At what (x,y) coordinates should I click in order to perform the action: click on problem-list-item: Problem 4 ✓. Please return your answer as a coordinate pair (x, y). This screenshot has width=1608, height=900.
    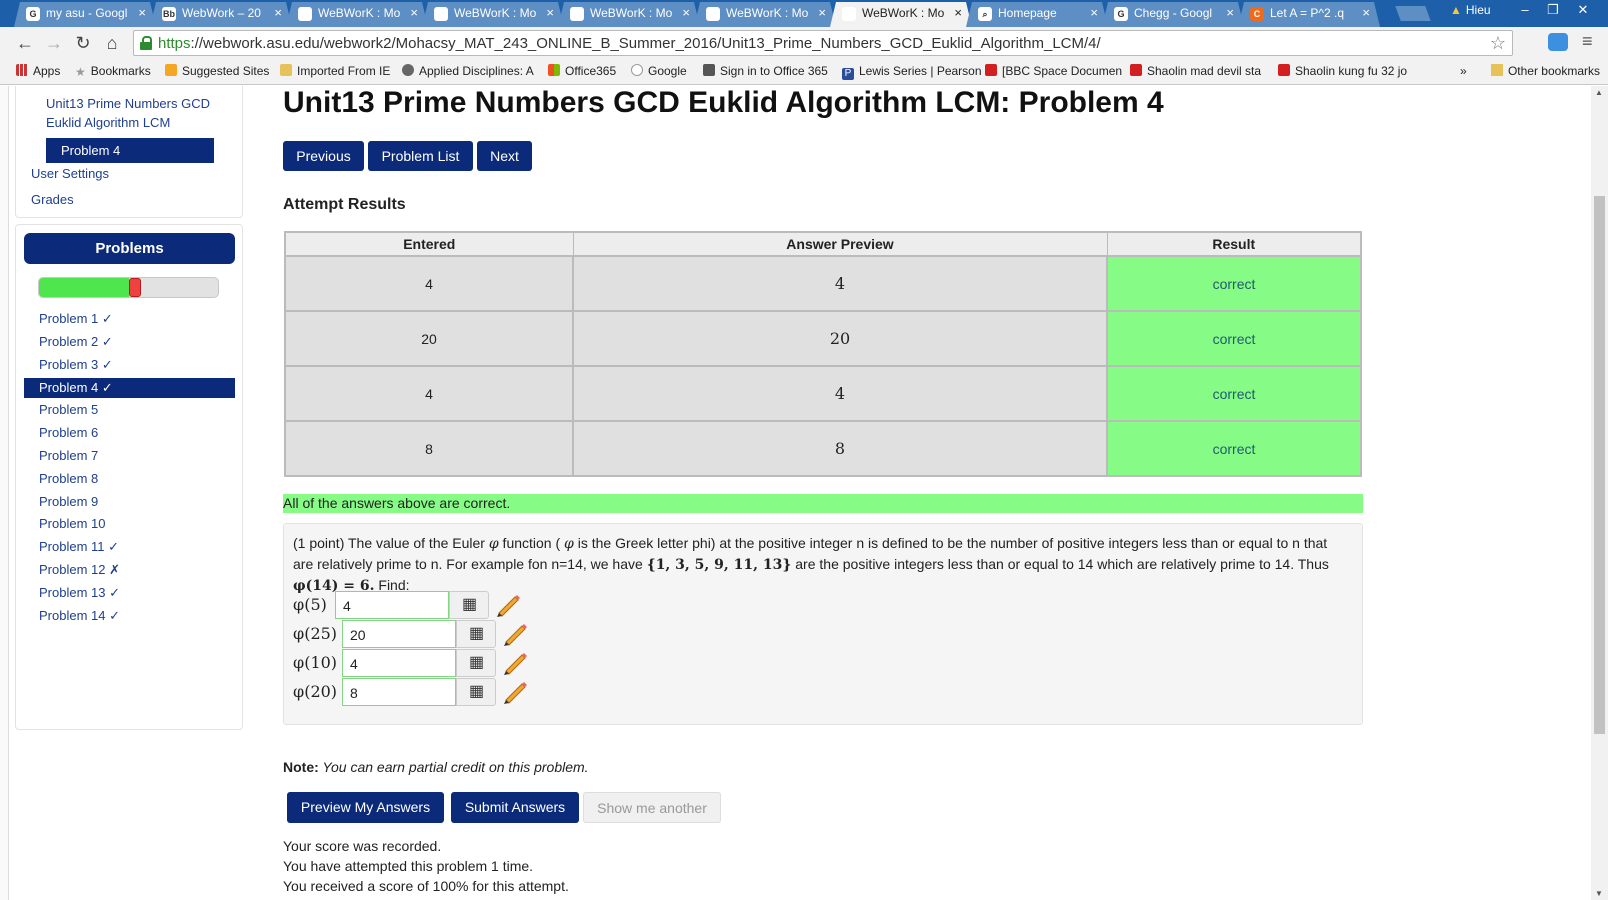
    Looking at the image, I should click on (129, 388).